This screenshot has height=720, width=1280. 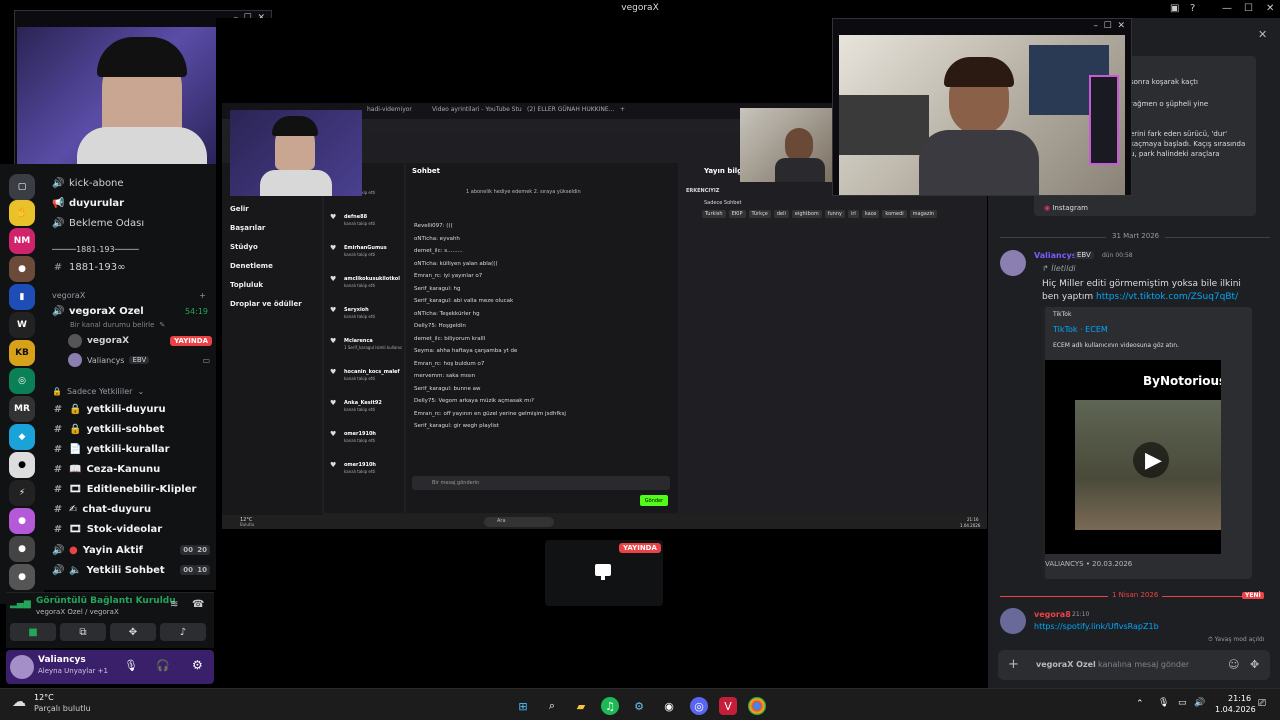 What do you see at coordinates (133, 632) in the screenshot?
I see `activities-button: ✥` at bounding box center [133, 632].